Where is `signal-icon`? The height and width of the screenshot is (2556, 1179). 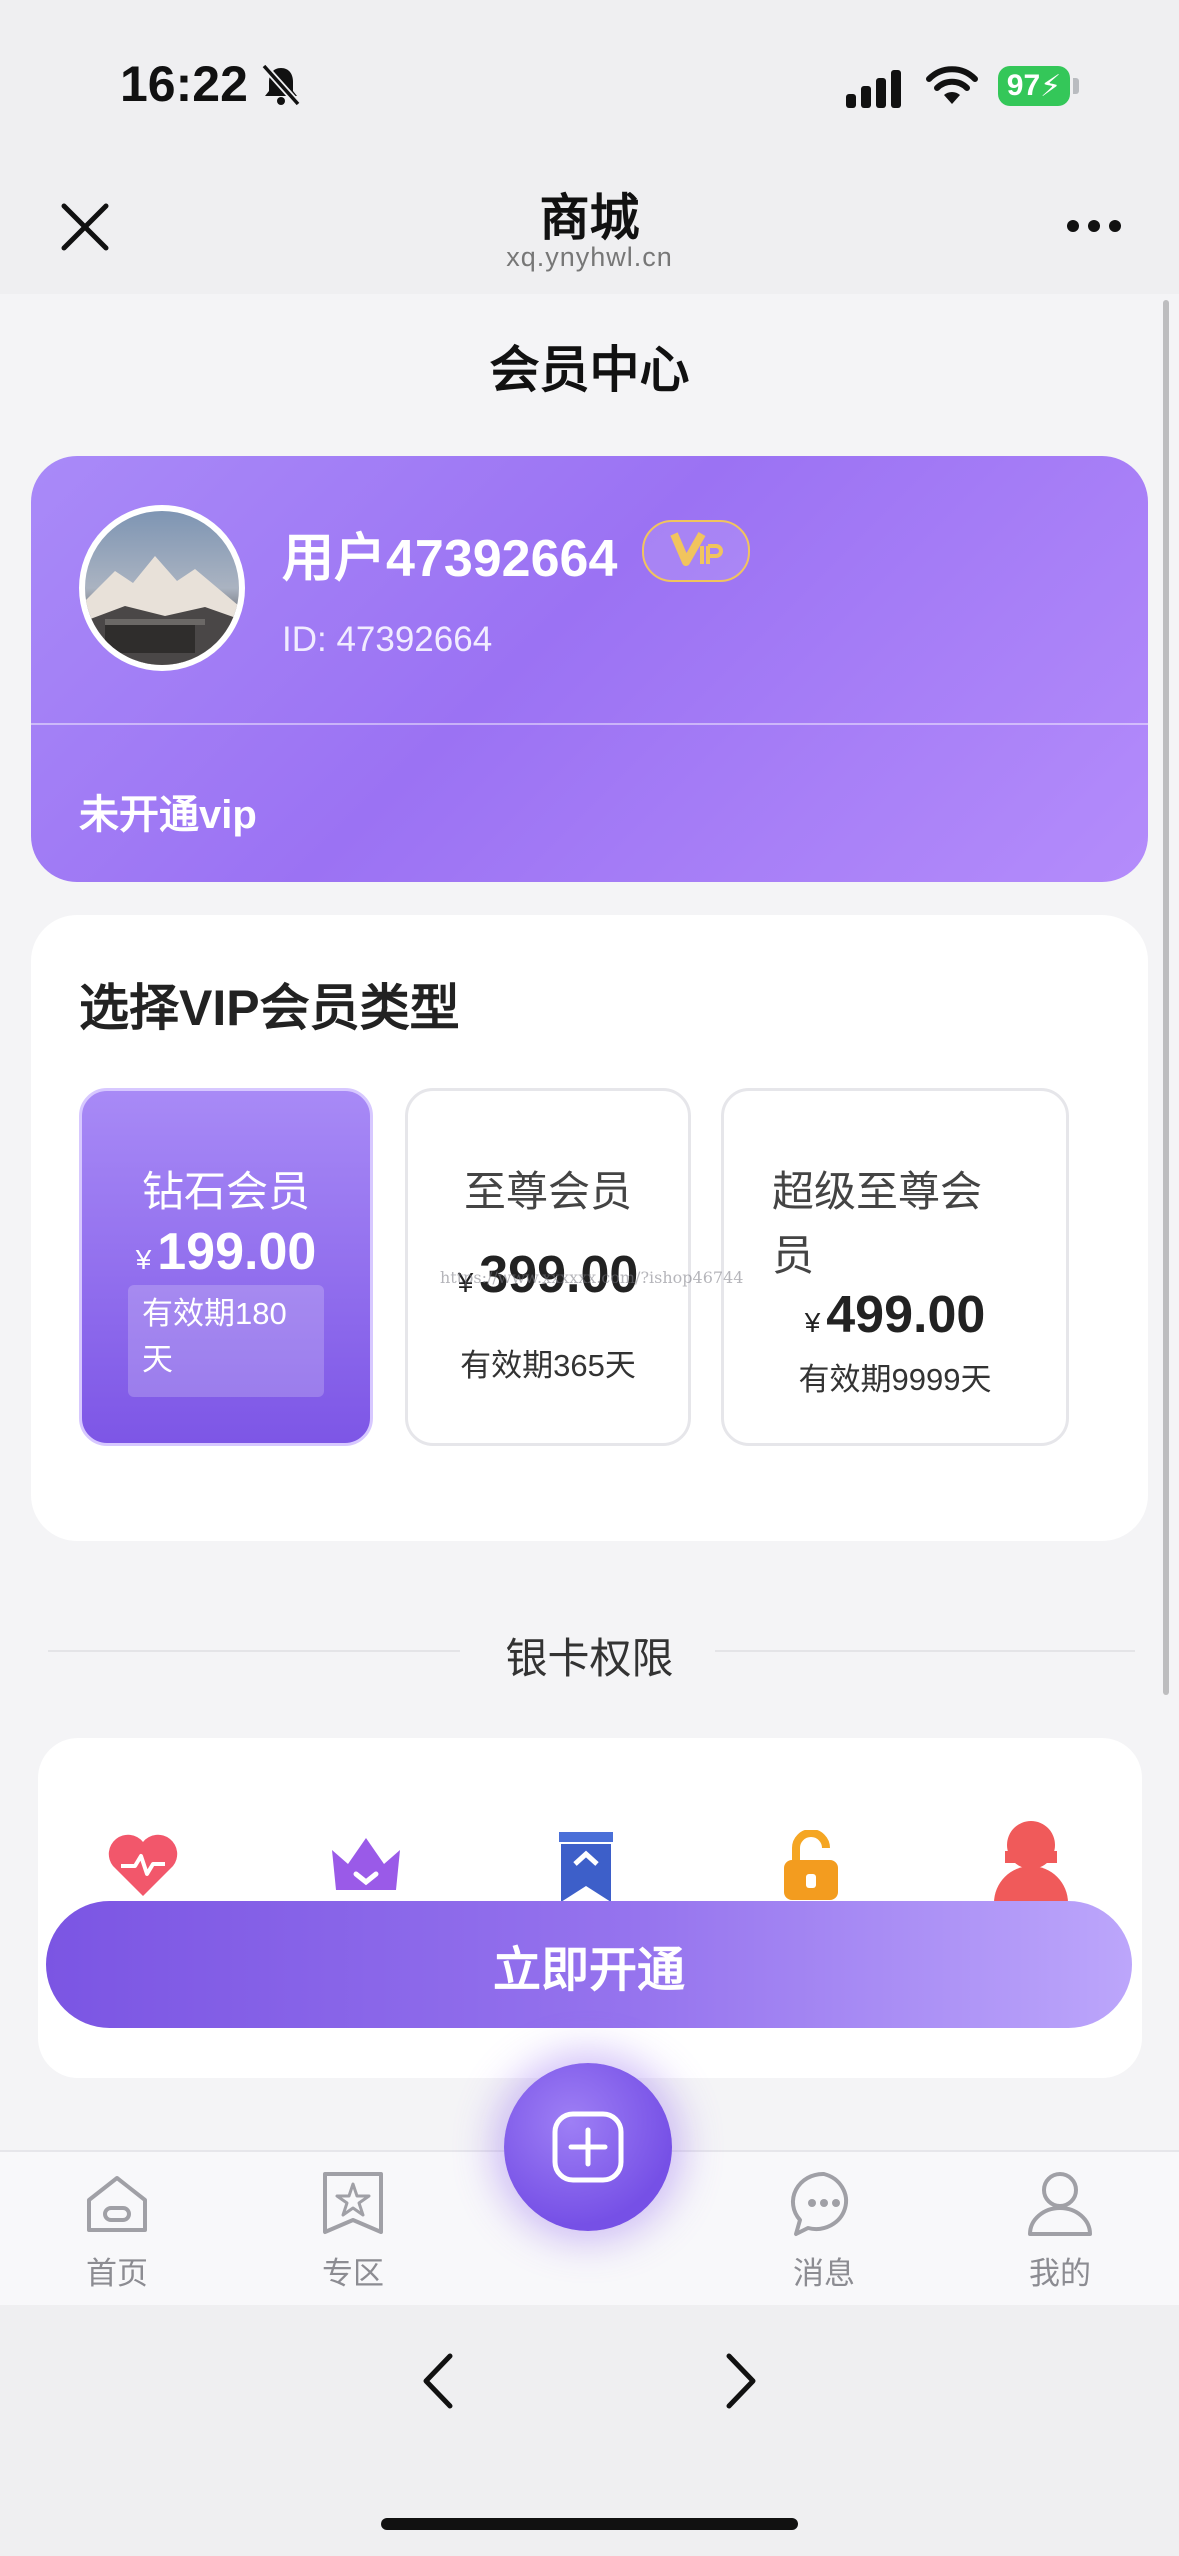 signal-icon is located at coordinates (873, 89).